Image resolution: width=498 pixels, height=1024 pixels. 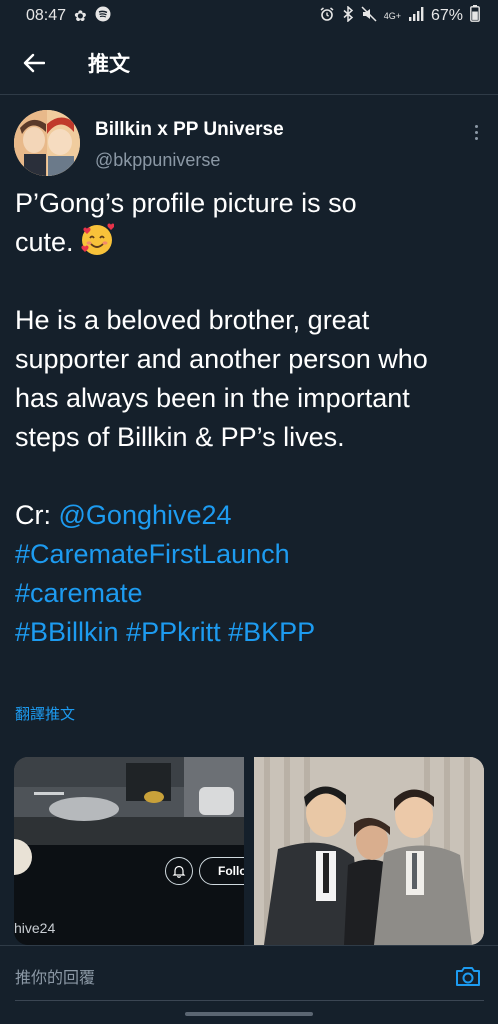 What do you see at coordinates (249, 1014) in the screenshot?
I see `gesture-nav-handle` at bounding box center [249, 1014].